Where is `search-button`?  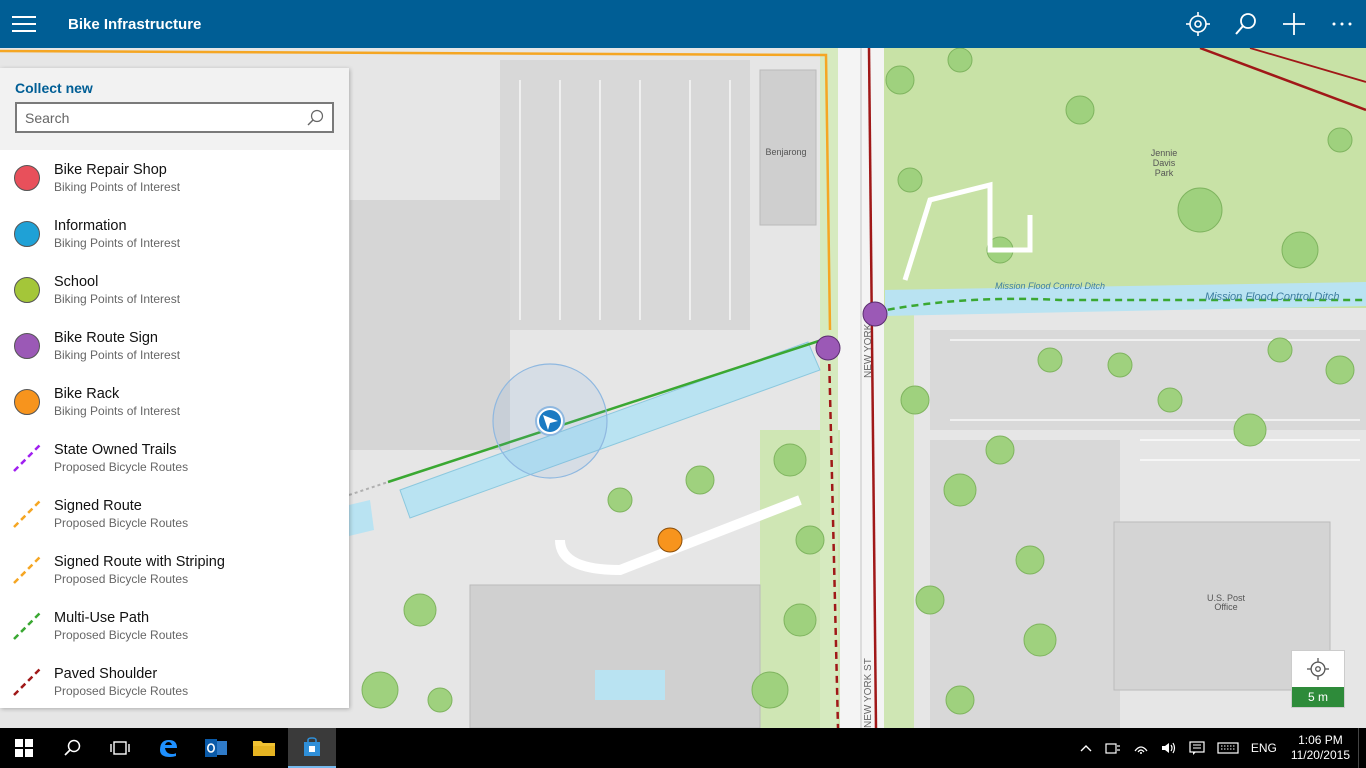 search-button is located at coordinates (1246, 24).